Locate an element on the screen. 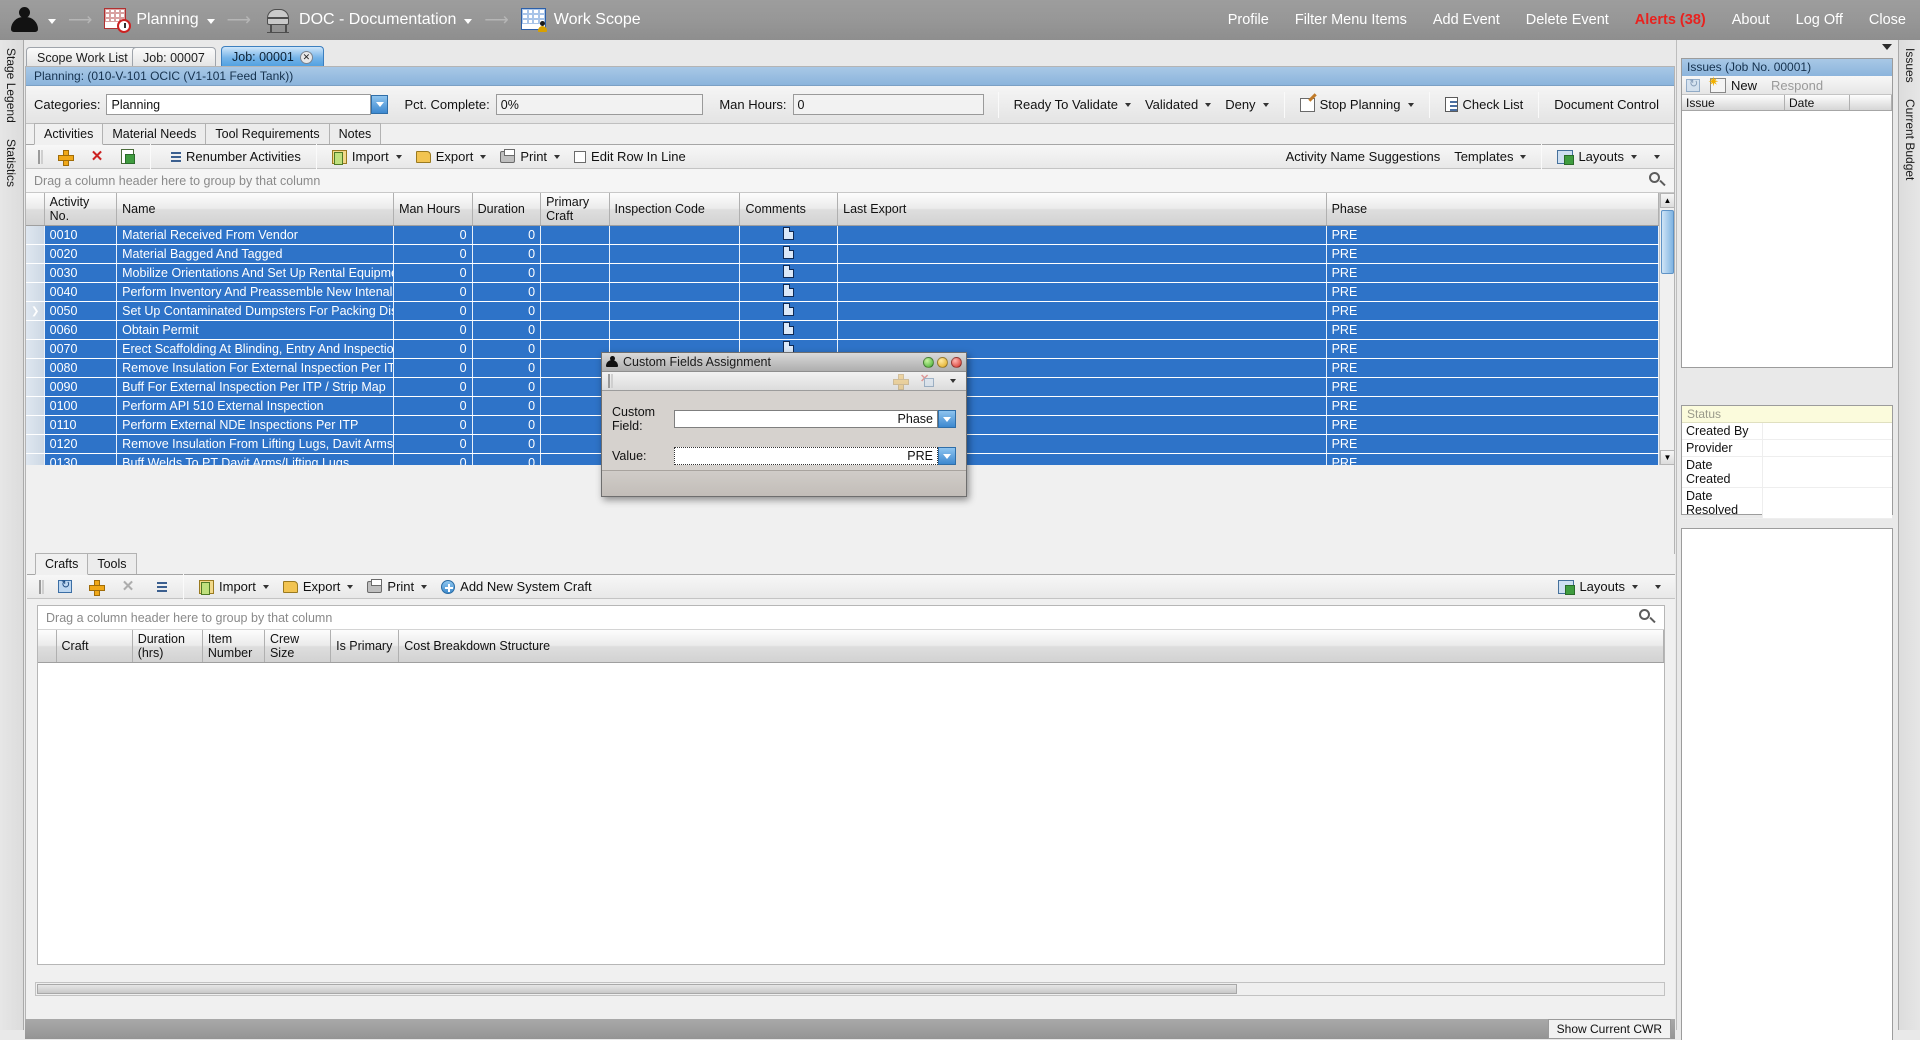 The height and width of the screenshot is (1040, 1920). menu-item-profile: Profile is located at coordinates (1248, 20).